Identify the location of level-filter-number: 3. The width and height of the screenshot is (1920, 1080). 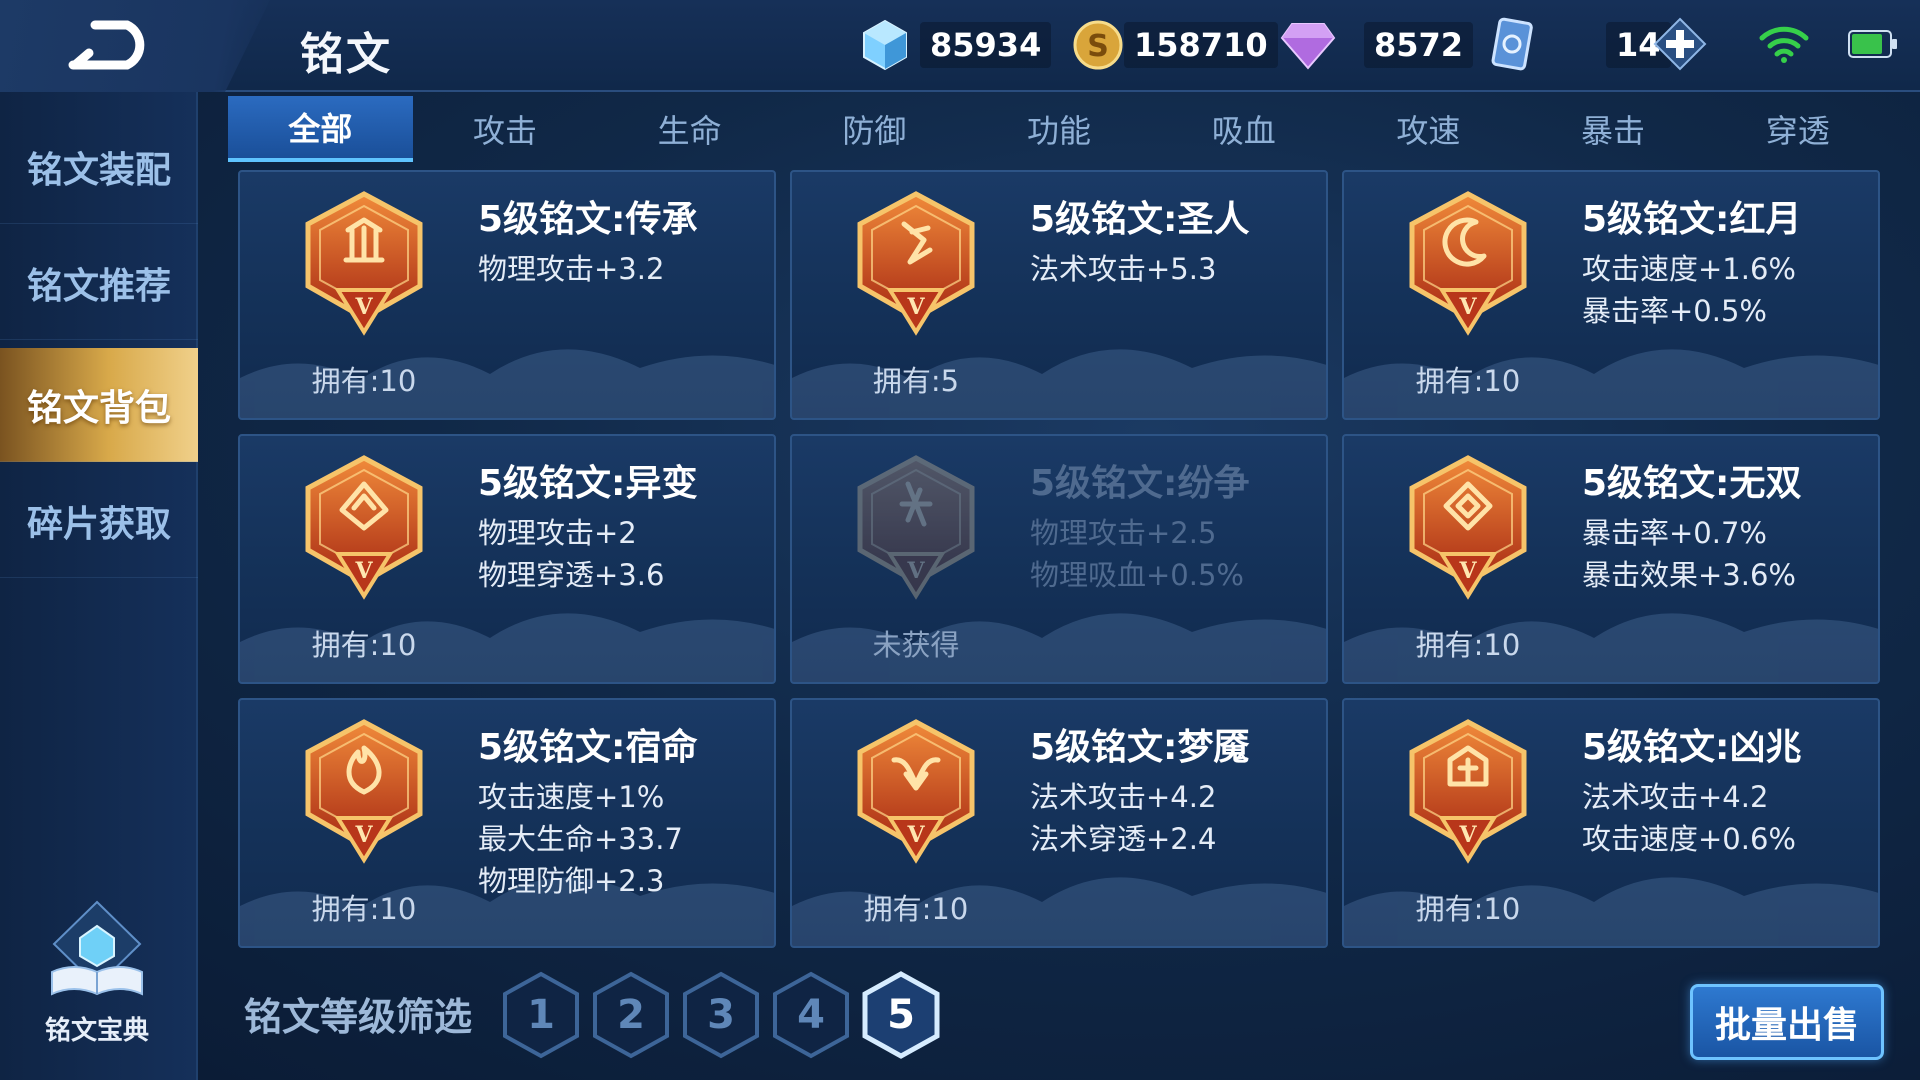
(721, 1015).